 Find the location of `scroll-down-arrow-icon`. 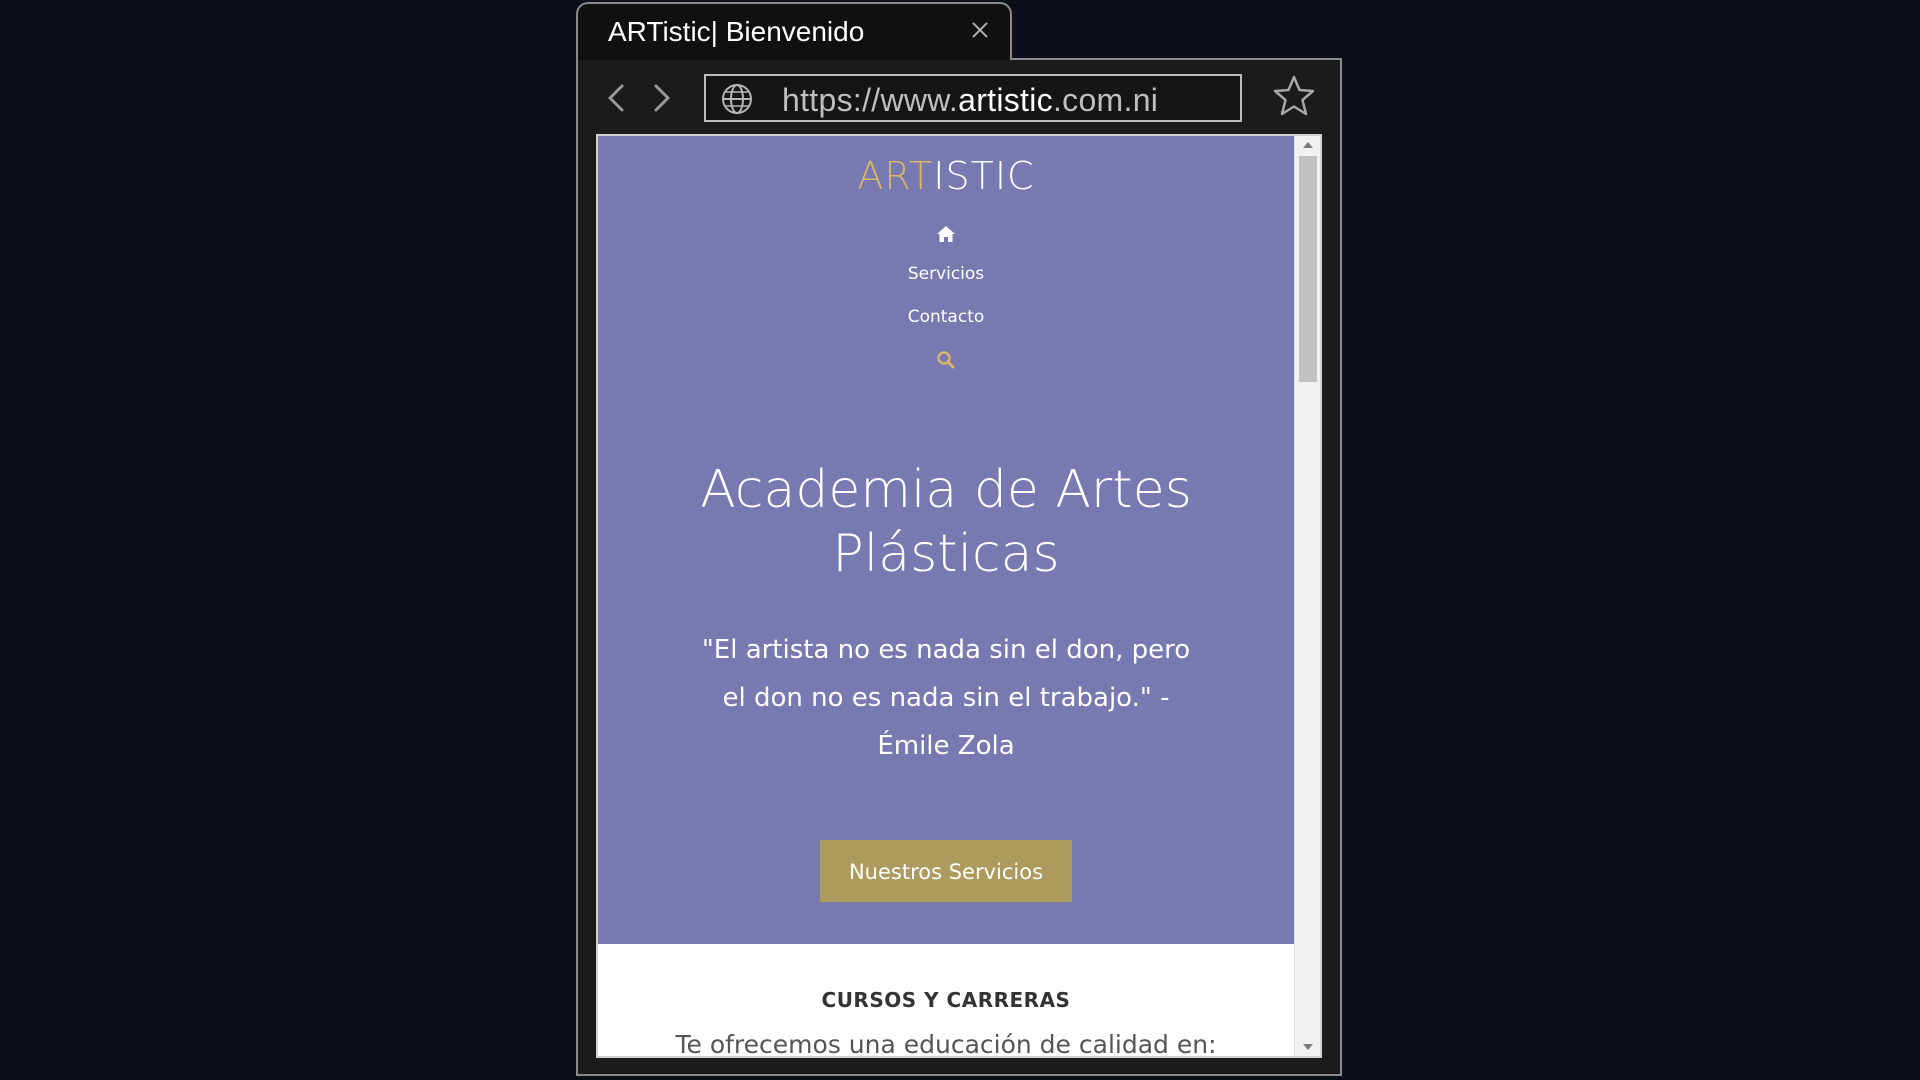

scroll-down-arrow-icon is located at coordinates (1308, 1047).